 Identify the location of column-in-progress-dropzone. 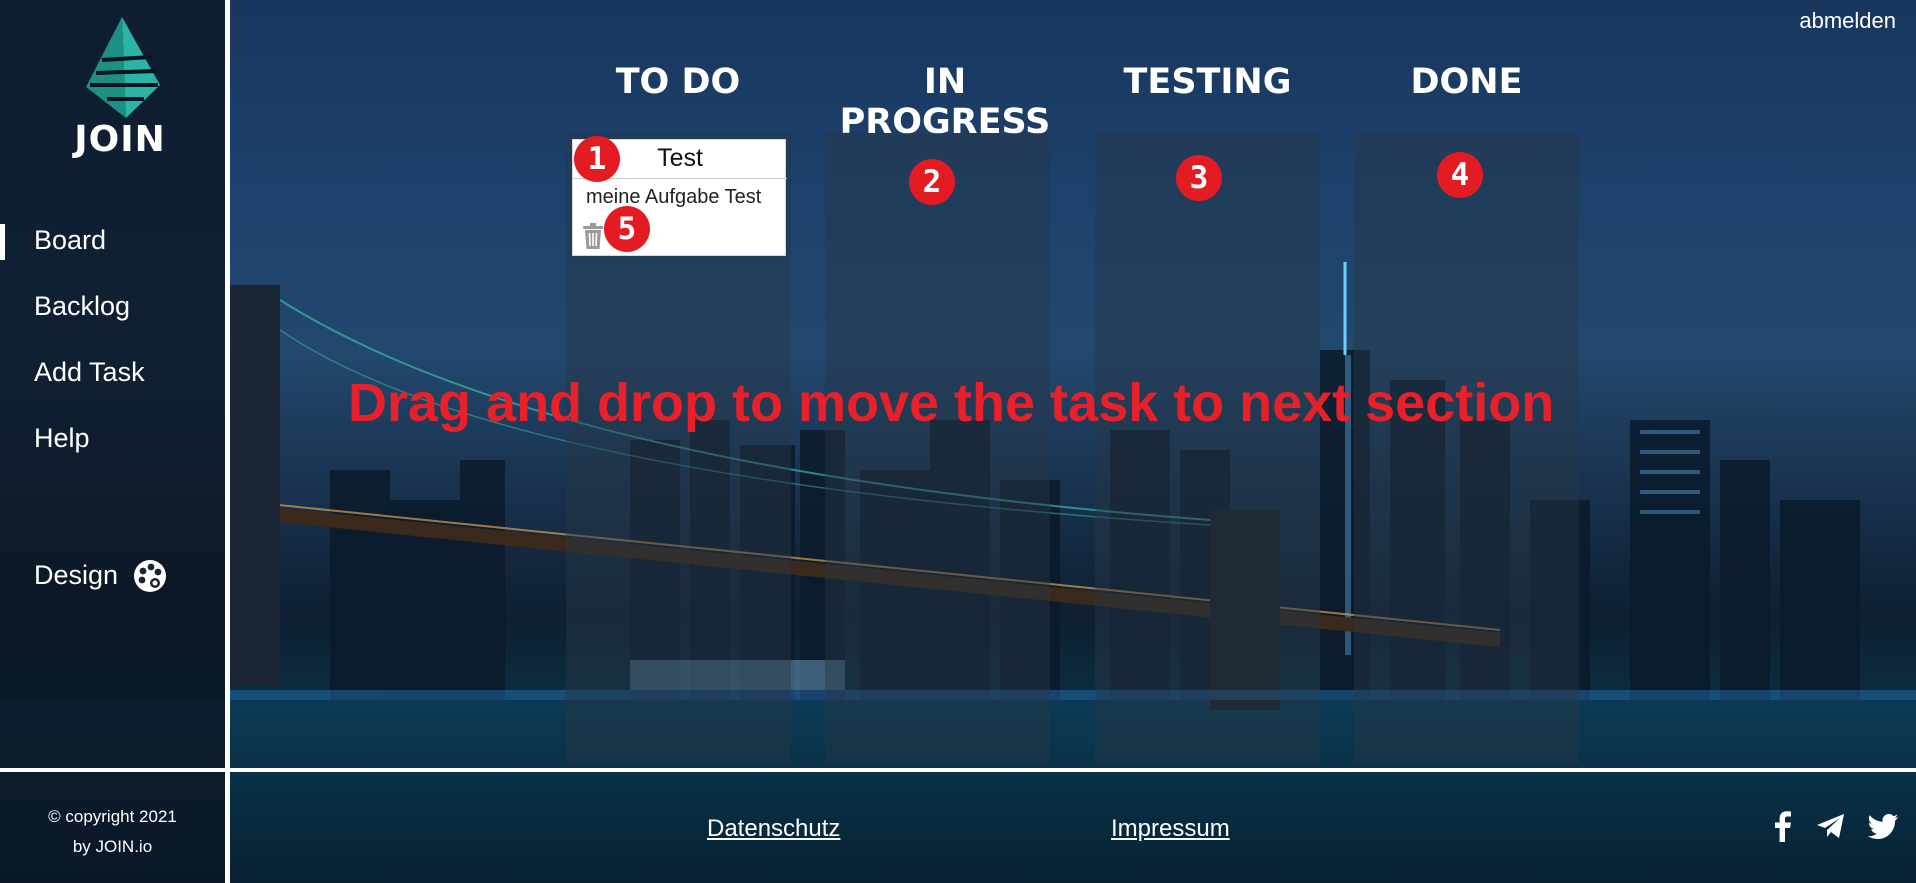
(937, 448).